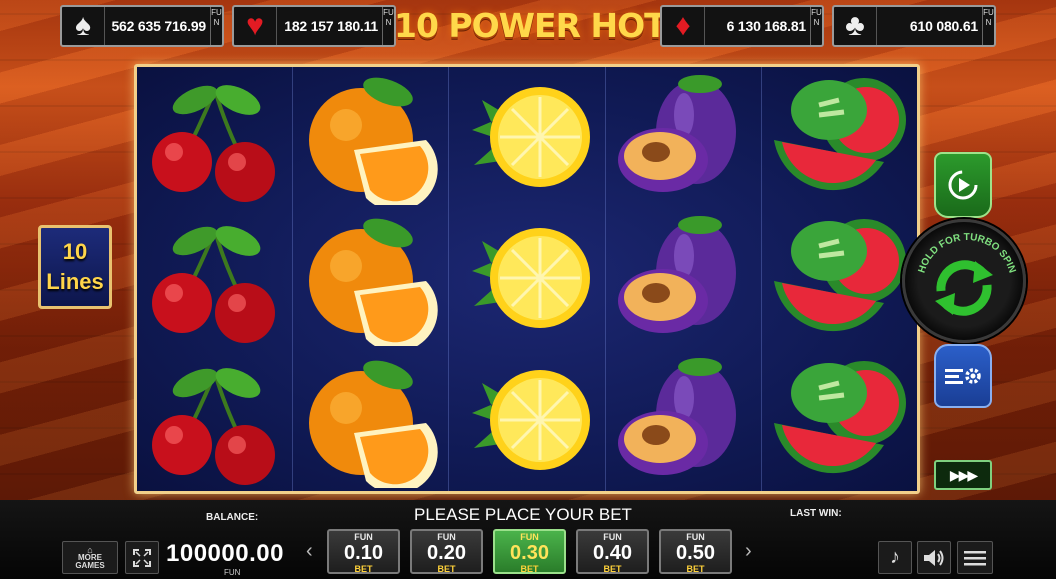  What do you see at coordinates (683, 25) in the screenshot?
I see `diamond-icon: ♦` at bounding box center [683, 25].